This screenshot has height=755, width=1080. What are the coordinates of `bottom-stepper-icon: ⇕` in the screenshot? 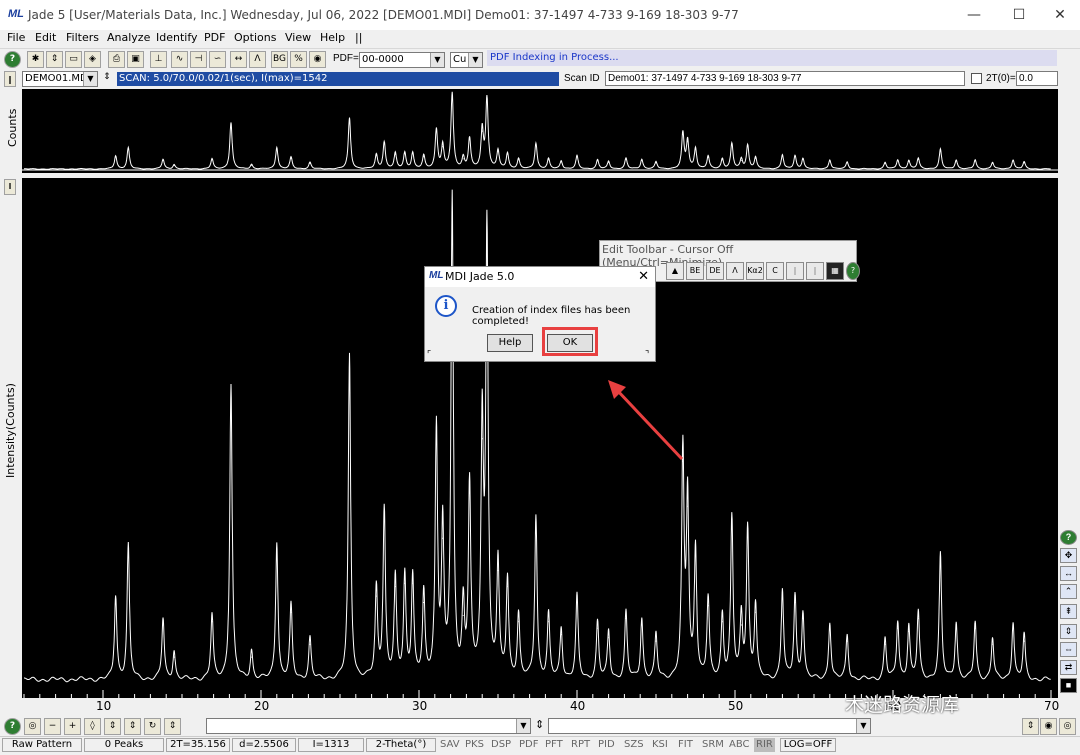 It's located at (1030, 726).